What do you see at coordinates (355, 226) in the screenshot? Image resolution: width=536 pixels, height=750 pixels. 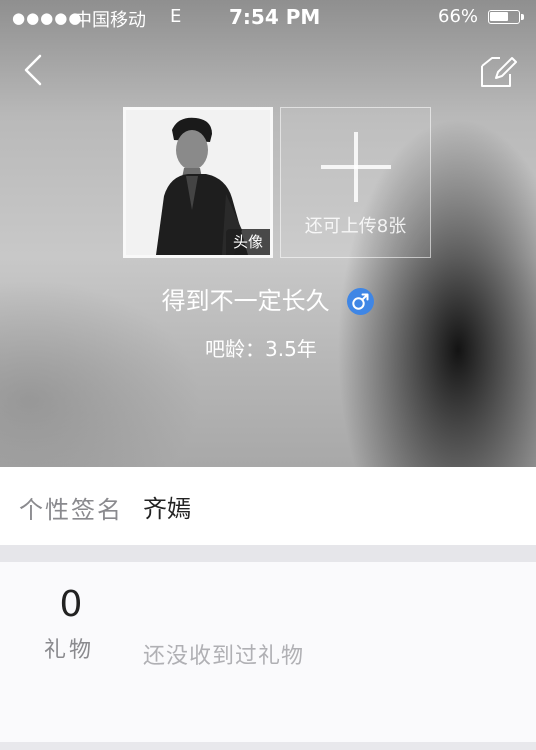 I see `upload-hint: 还可上传8张` at bounding box center [355, 226].